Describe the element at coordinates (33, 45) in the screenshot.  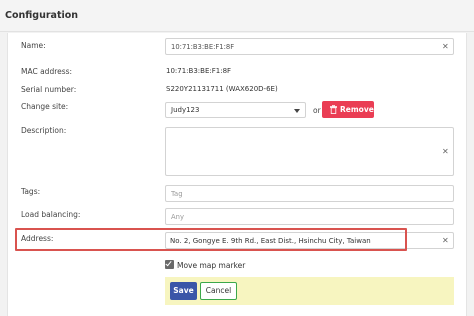
I see `name-label: Name:` at that location.